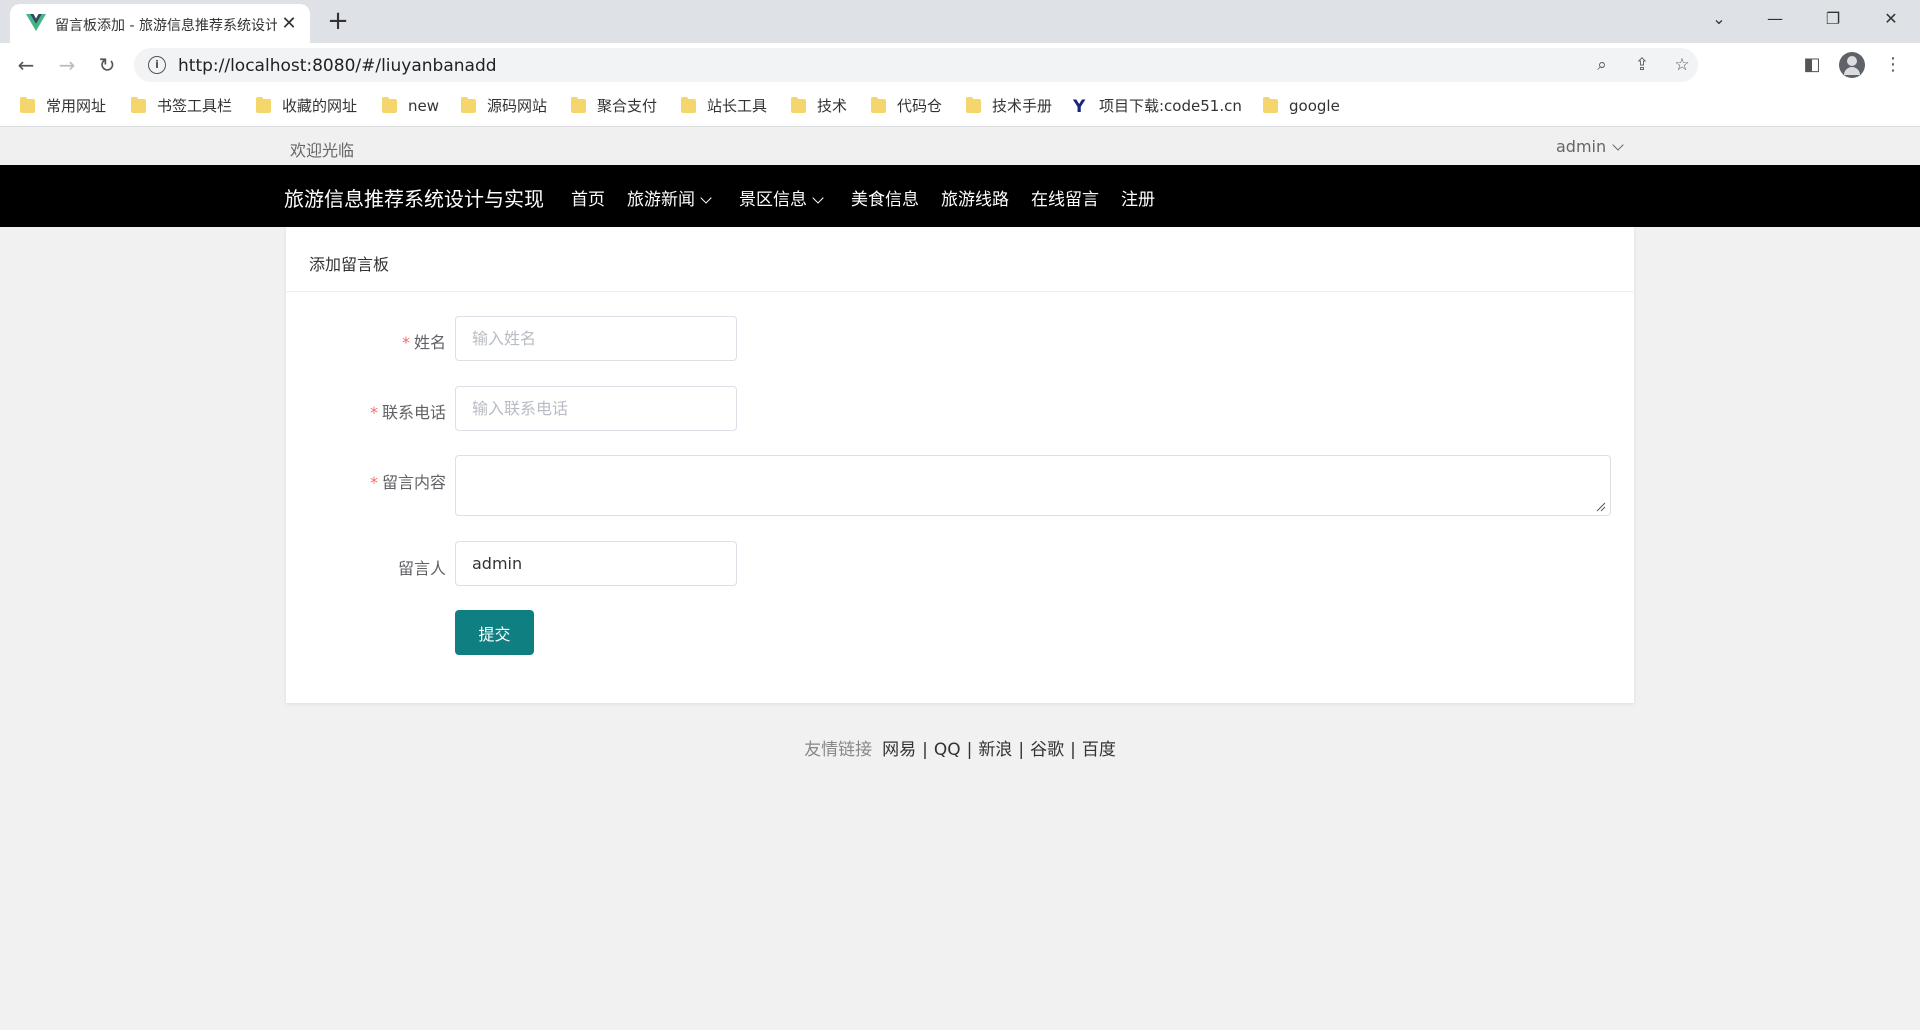  Describe the element at coordinates (494, 632) in the screenshot. I see `submit-button: 提交` at that location.